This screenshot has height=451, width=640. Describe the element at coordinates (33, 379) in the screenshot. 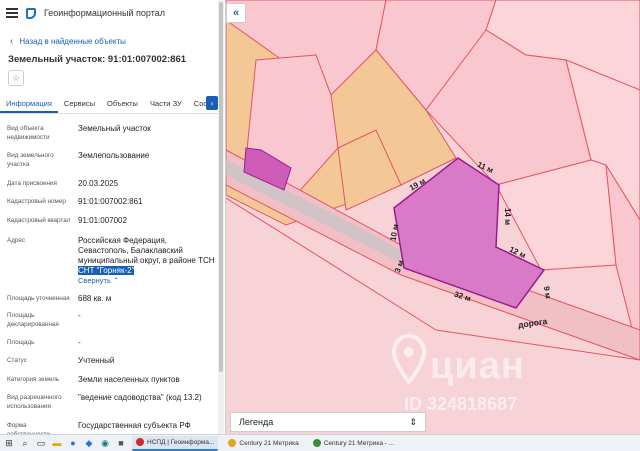

I see `property-label: Категория земель` at that location.